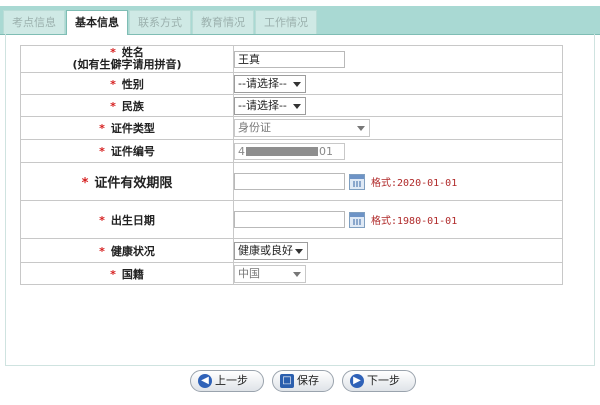  What do you see at coordinates (326, 151) in the screenshot?
I see `id-number-suffix: 01` at bounding box center [326, 151].